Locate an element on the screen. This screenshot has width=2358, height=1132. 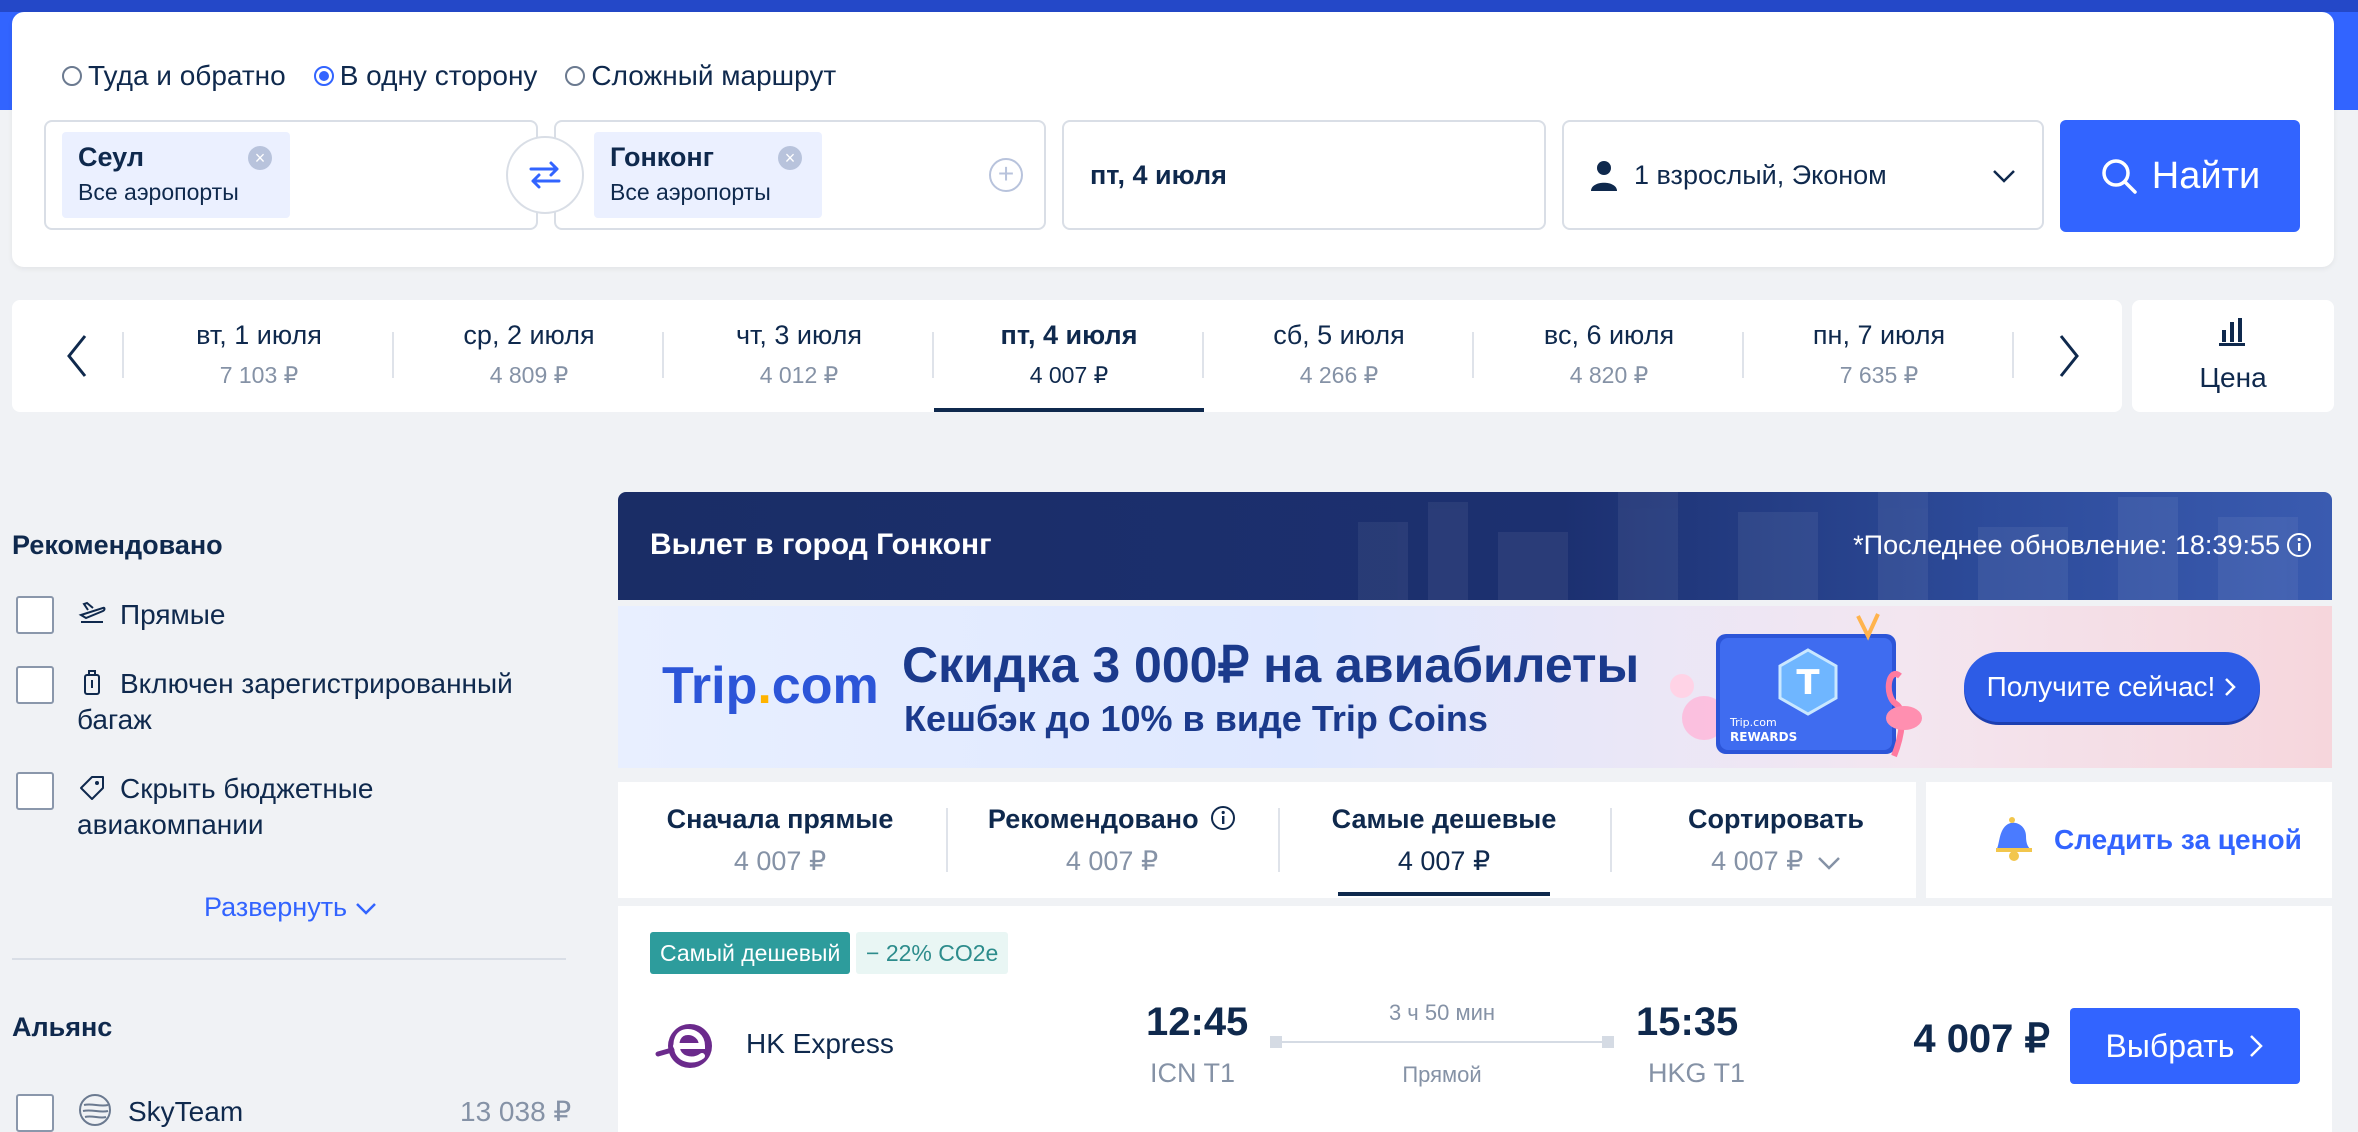
date-option-day: ср, 2 июля is located at coordinates (529, 335).